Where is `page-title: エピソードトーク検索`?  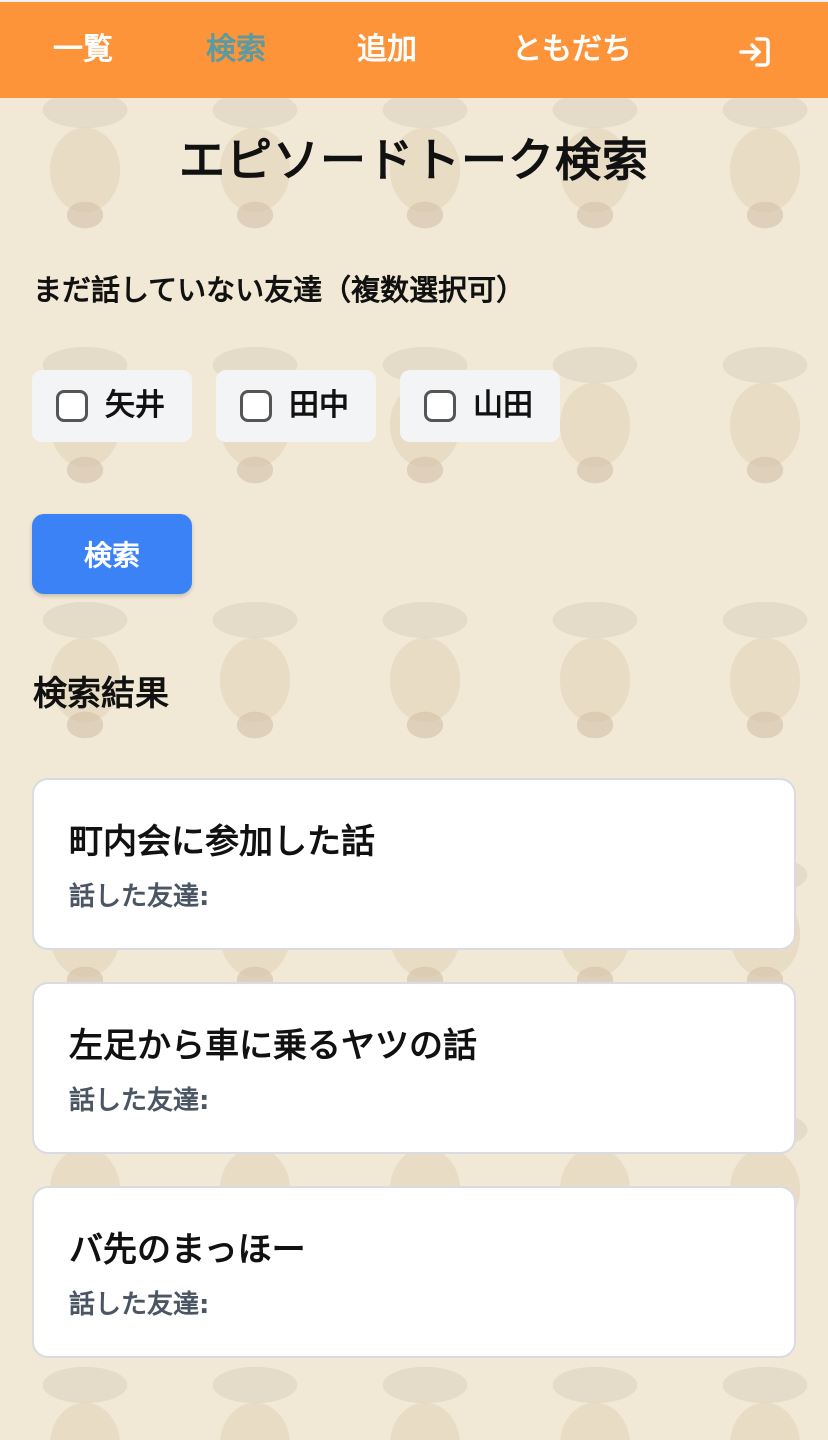 page-title: エピソードトーク検索 is located at coordinates (414, 160).